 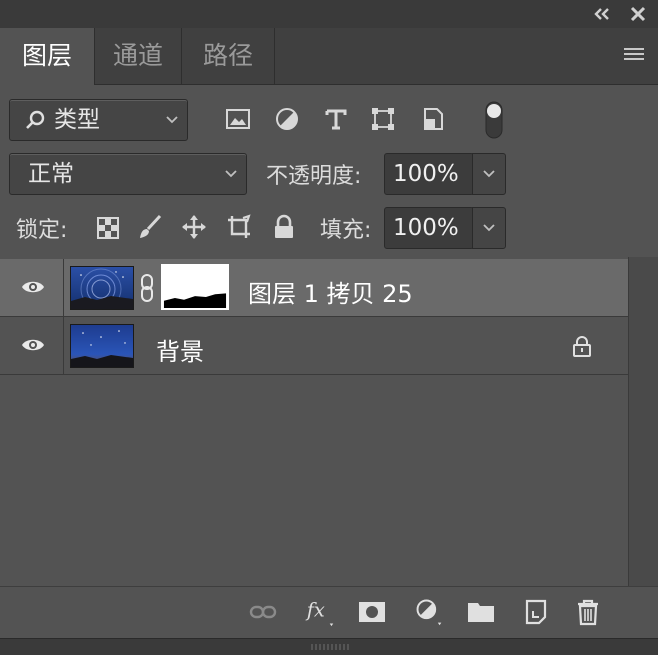 I want to click on opacity-label: 不透明度:, so click(x=314, y=176).